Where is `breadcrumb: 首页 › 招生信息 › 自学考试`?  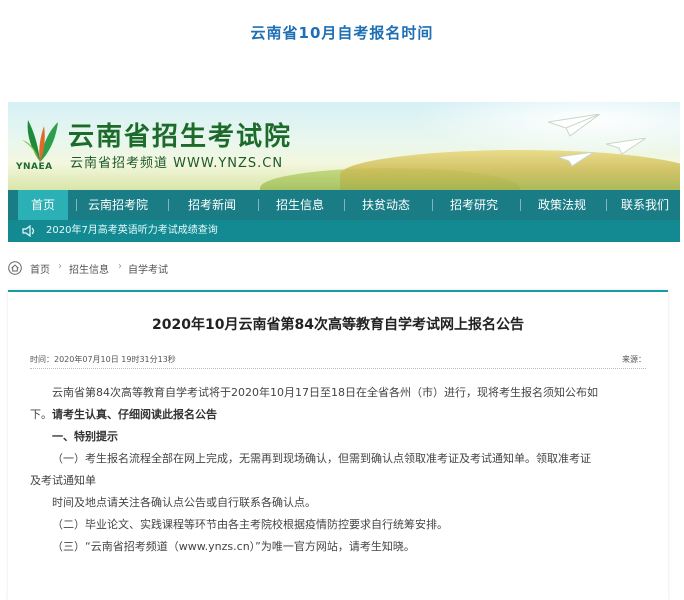 breadcrumb: 首页 › 招生信息 › 自学考试 is located at coordinates (158, 268).